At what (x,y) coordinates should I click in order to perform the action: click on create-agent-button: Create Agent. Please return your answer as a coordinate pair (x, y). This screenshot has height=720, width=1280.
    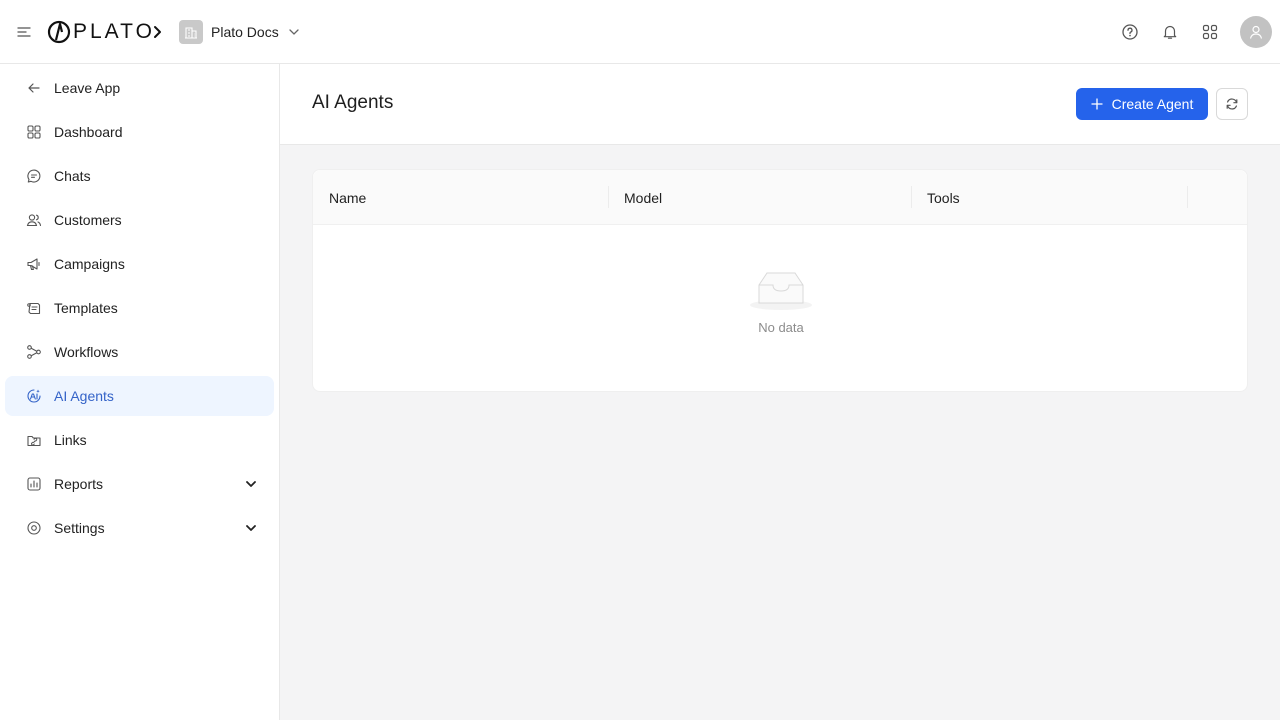
    Looking at the image, I should click on (1142, 104).